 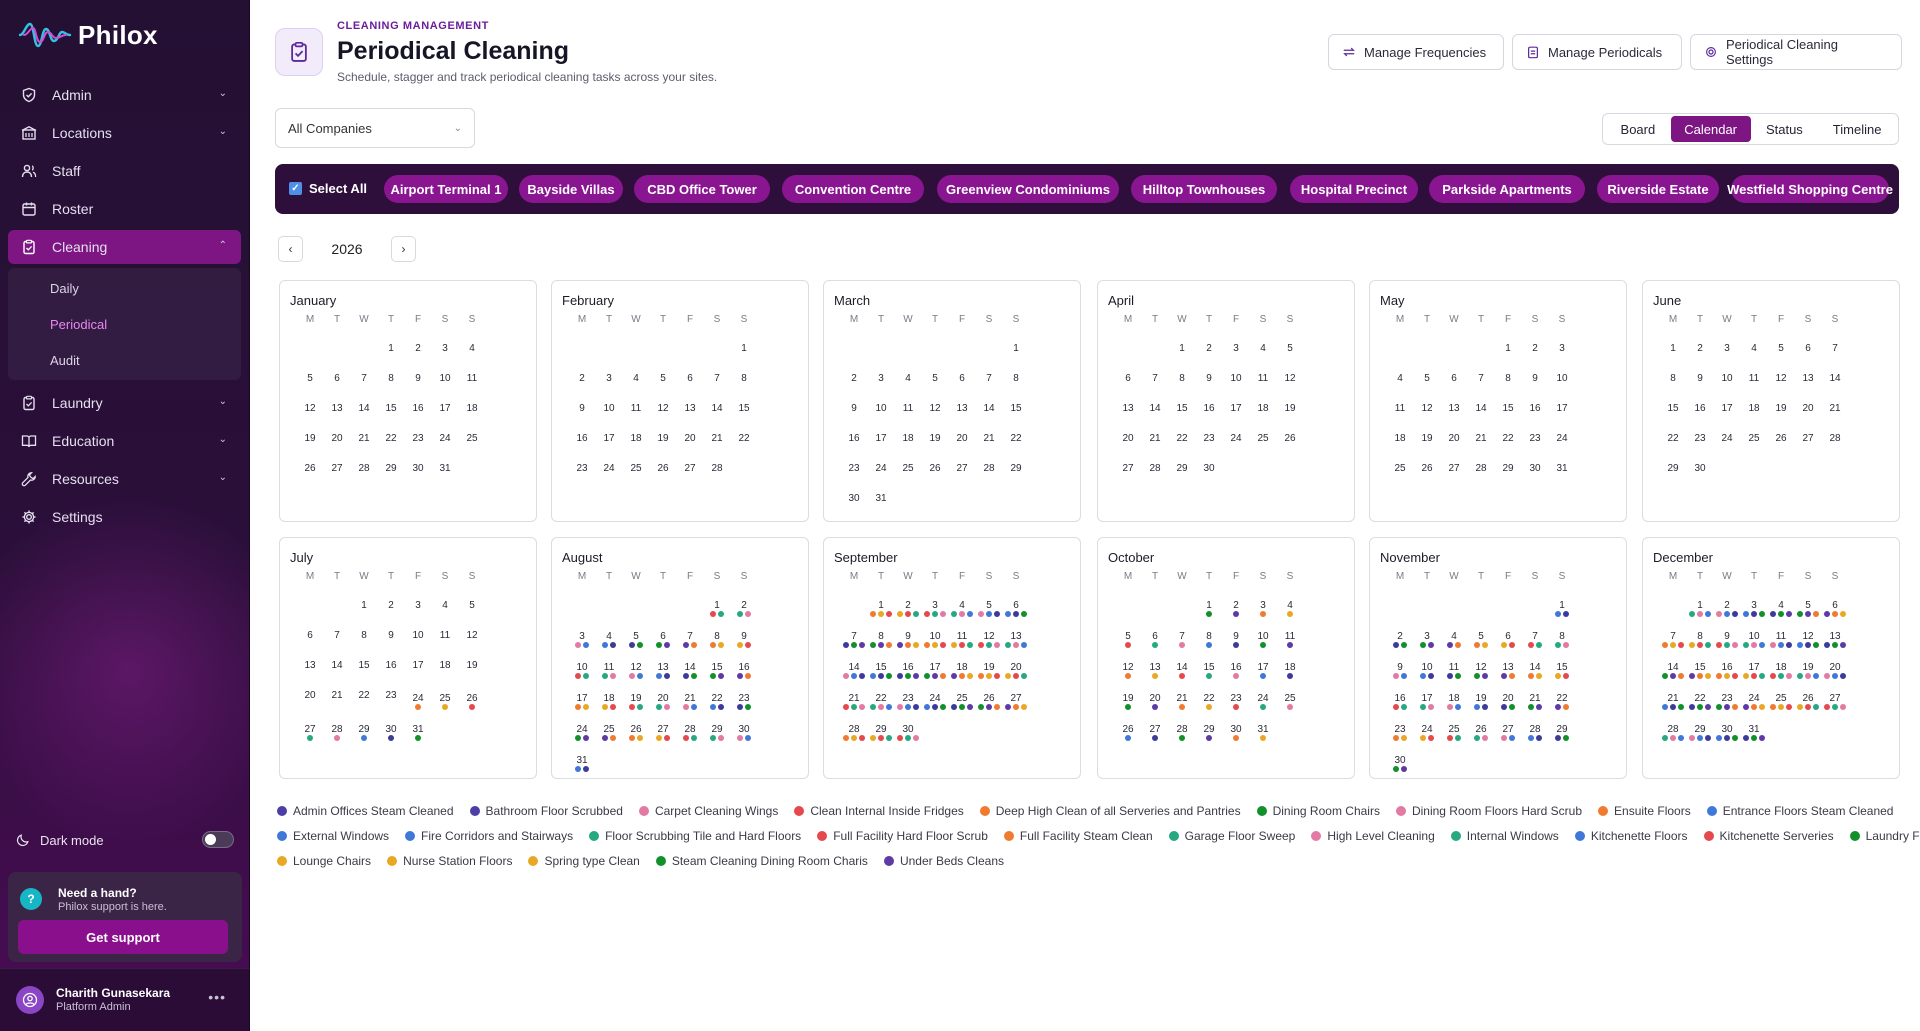 What do you see at coordinates (1835, 670) in the screenshot?
I see `calendar-day: 20` at bounding box center [1835, 670].